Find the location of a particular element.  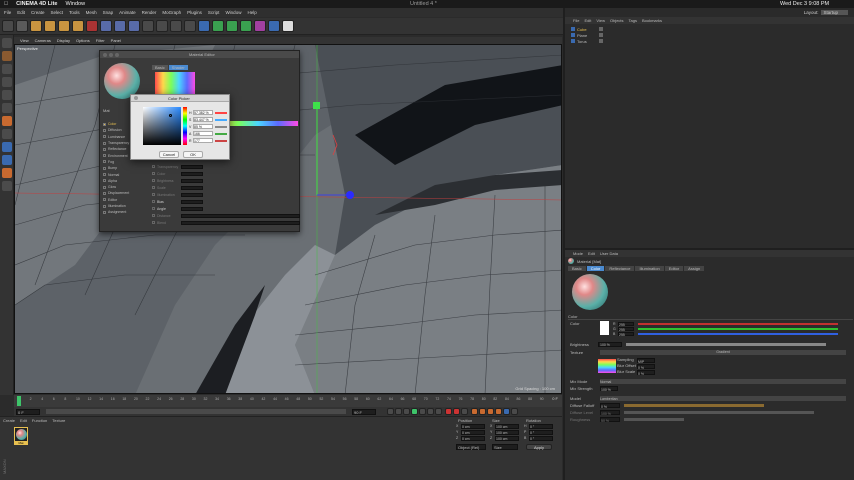

hue-strip is located at coordinates (185, 126).